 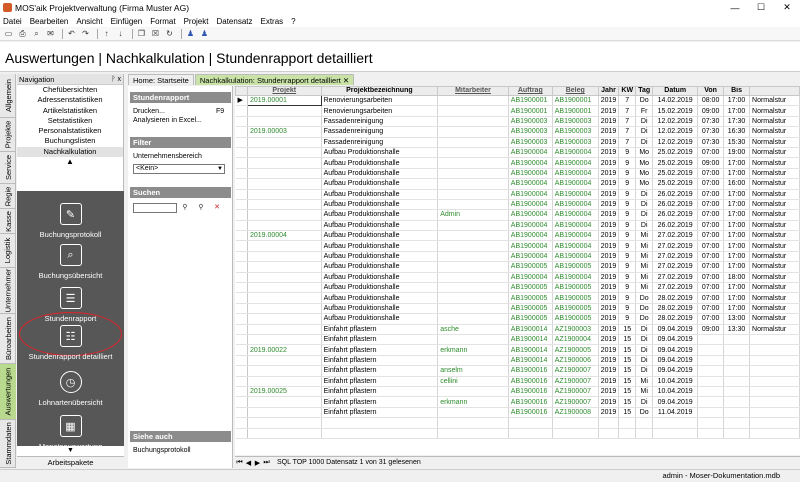 I want to click on prev-record-icon: ◀, so click(x=248, y=463).